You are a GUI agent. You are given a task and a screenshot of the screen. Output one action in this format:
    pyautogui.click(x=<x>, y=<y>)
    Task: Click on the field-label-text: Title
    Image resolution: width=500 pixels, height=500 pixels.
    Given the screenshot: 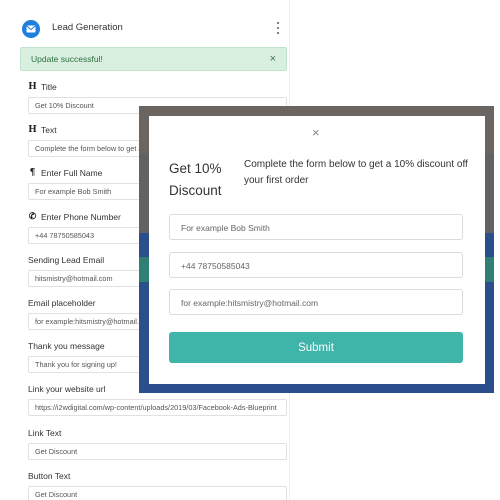 What is the action you would take?
    pyautogui.click(x=49, y=87)
    